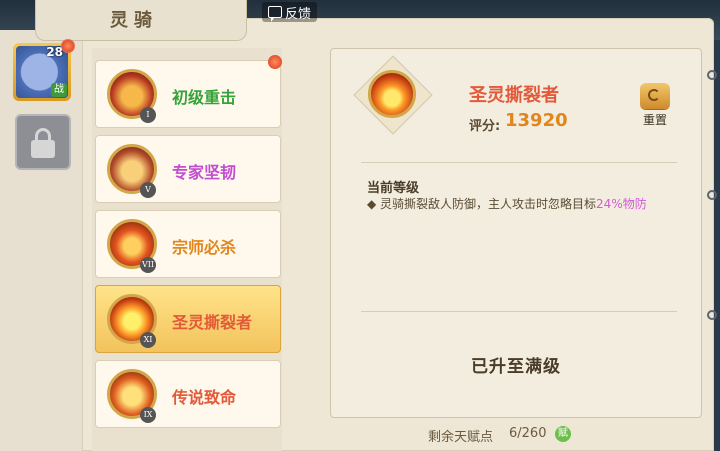  Describe the element at coordinates (43, 149) in the screenshot. I see `lock-body` at that location.